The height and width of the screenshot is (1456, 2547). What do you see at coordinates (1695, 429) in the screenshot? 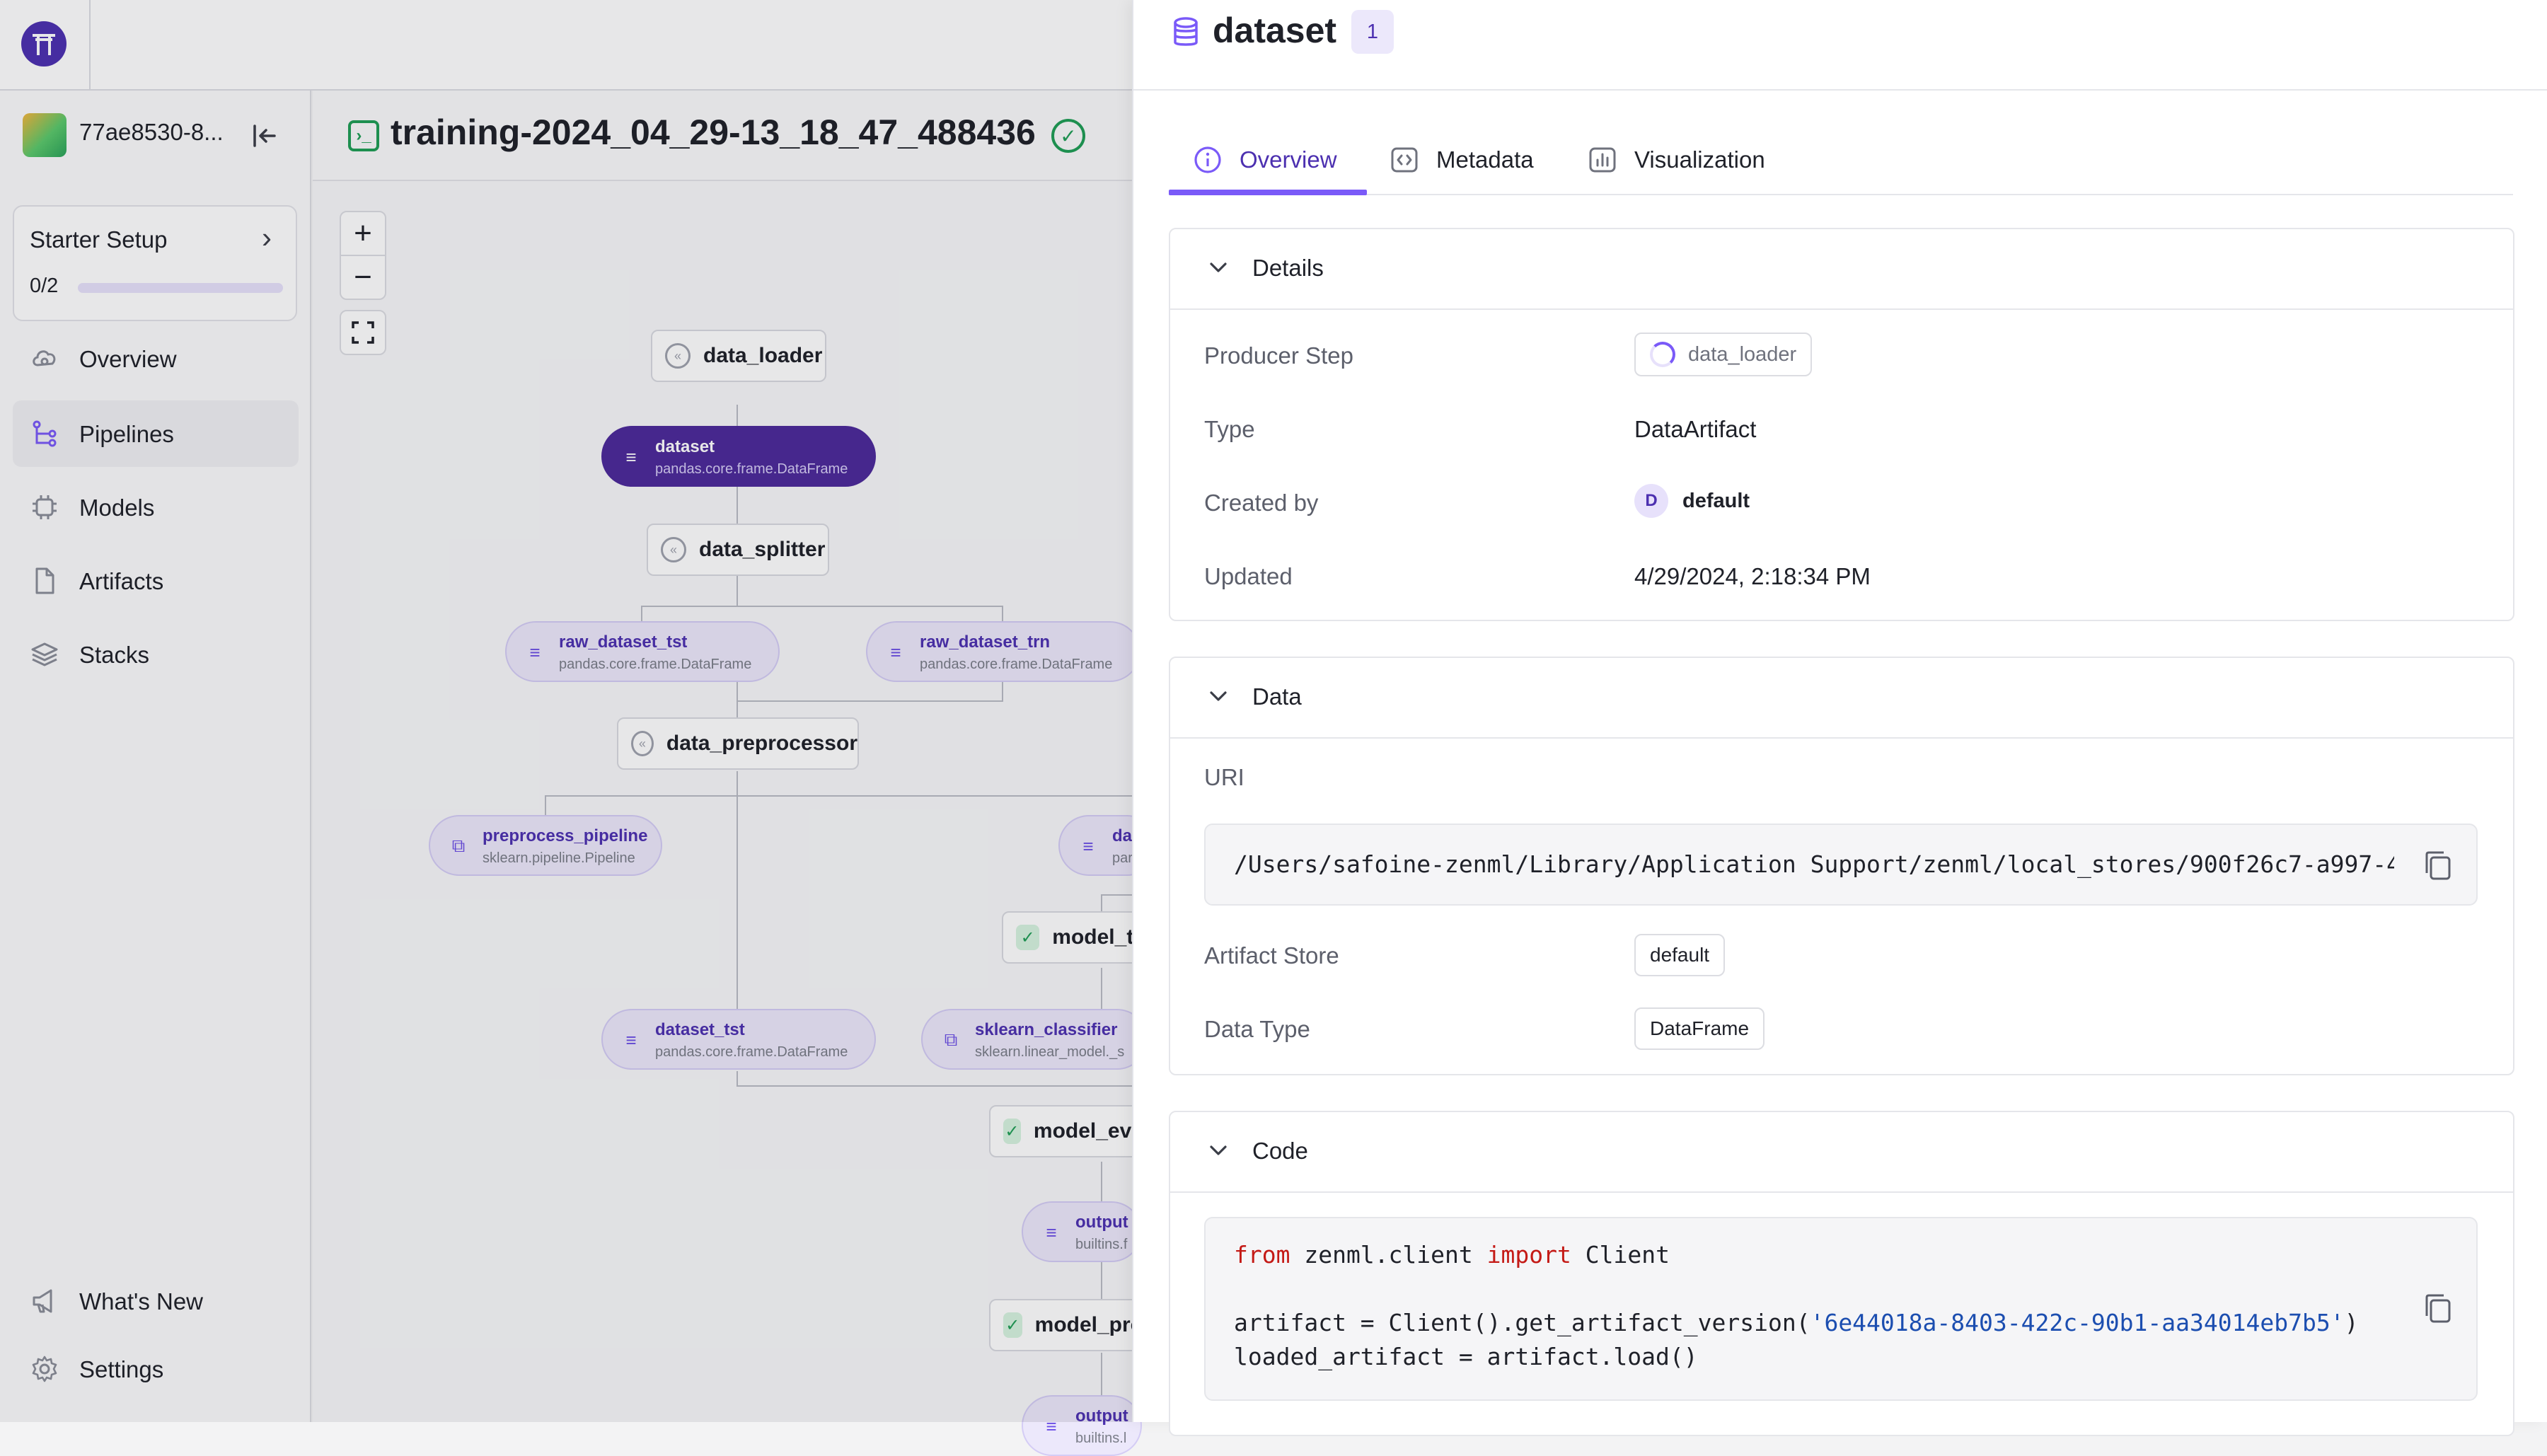
I see `type-value: DataArtifact` at bounding box center [1695, 429].